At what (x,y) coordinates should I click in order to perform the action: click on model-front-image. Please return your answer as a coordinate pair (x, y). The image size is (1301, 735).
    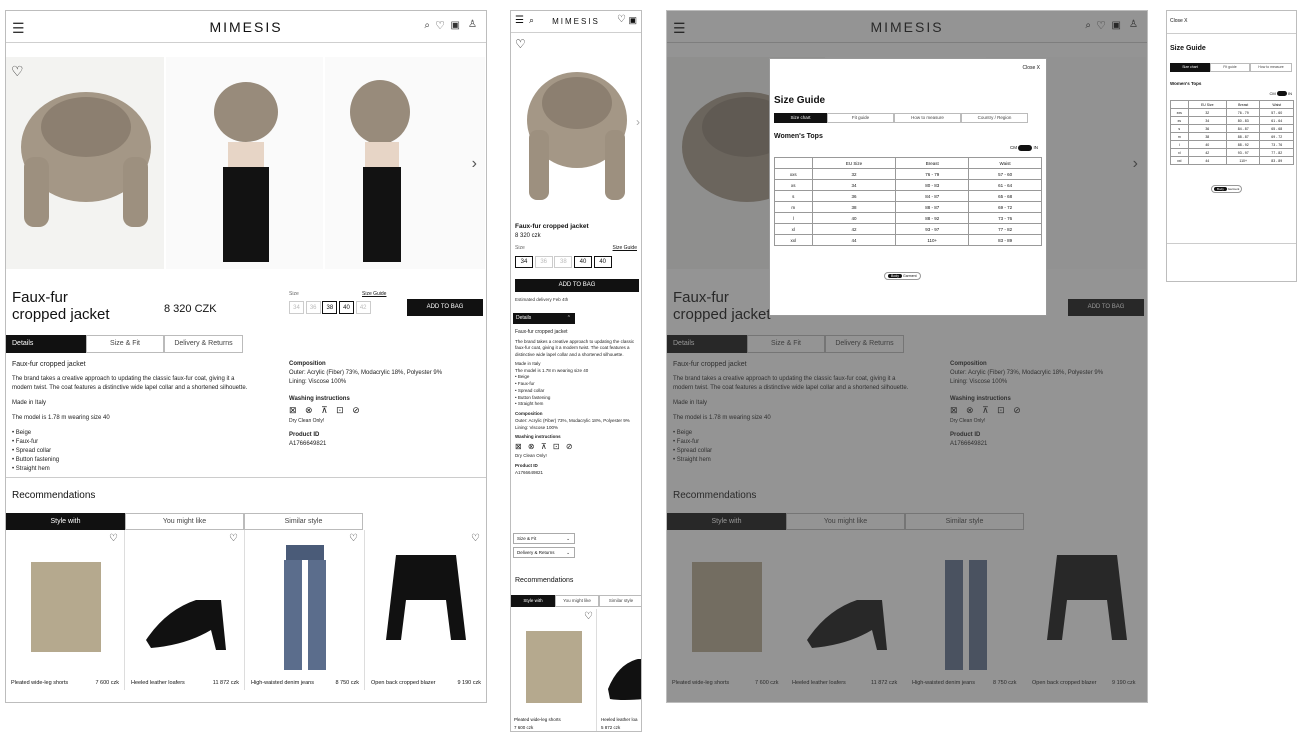
    Looking at the image, I should click on (246, 172).